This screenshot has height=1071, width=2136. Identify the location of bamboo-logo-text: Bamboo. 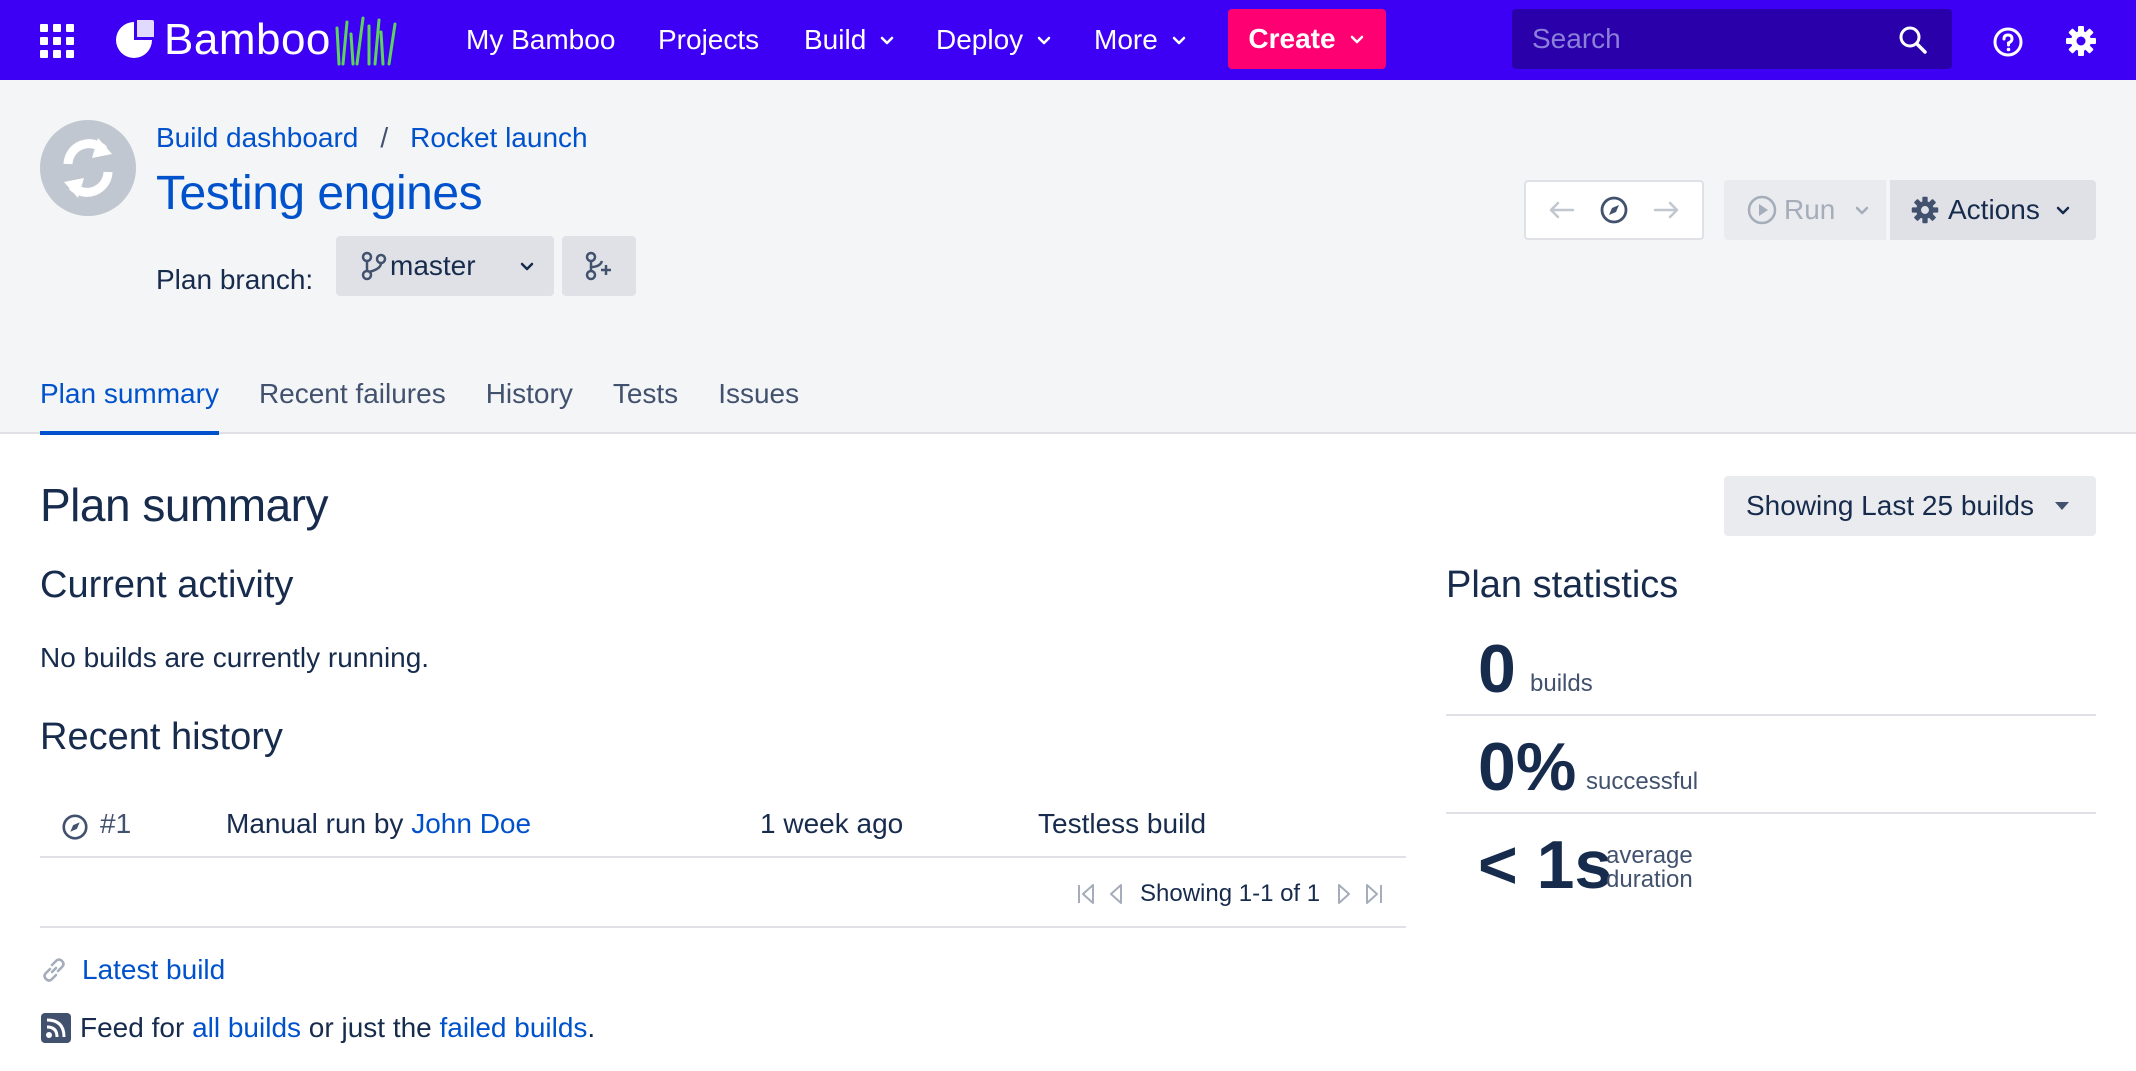
(247, 39).